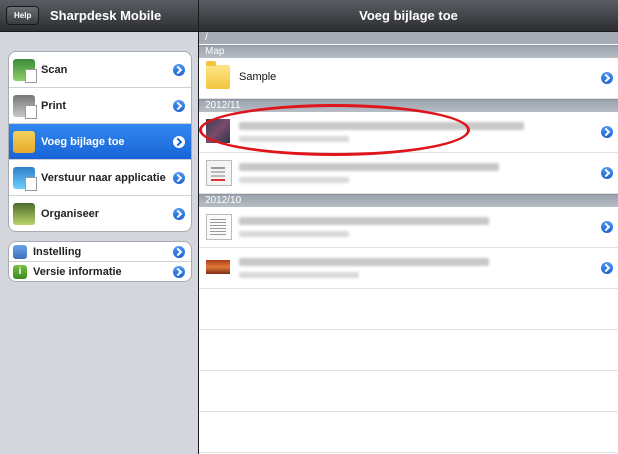 The width and height of the screenshot is (618, 454). Describe the element at coordinates (24, 213) in the screenshot. I see `organize-icon` at that location.